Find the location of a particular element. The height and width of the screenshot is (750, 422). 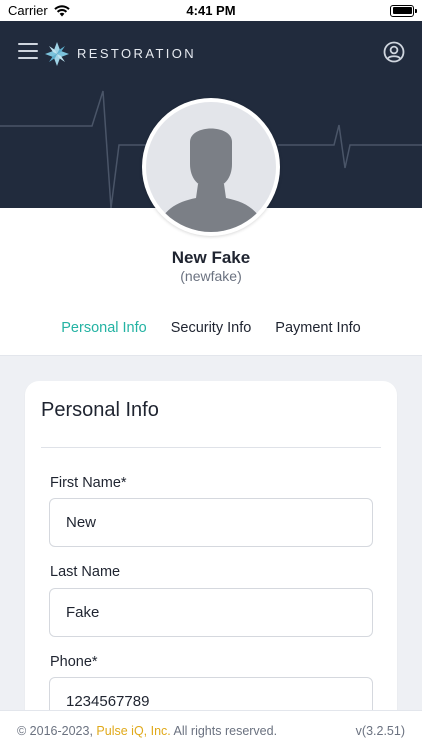

tab-security-info: Security Info is located at coordinates (211, 328).